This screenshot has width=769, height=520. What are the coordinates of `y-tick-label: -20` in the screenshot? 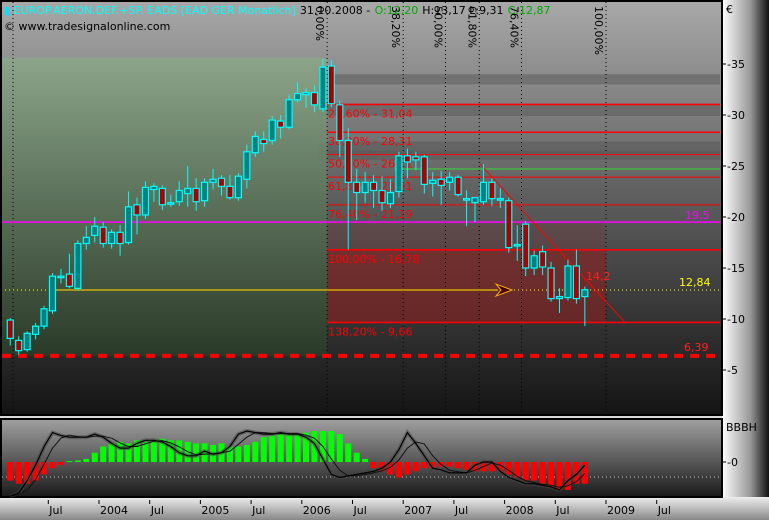 It's located at (736, 217).